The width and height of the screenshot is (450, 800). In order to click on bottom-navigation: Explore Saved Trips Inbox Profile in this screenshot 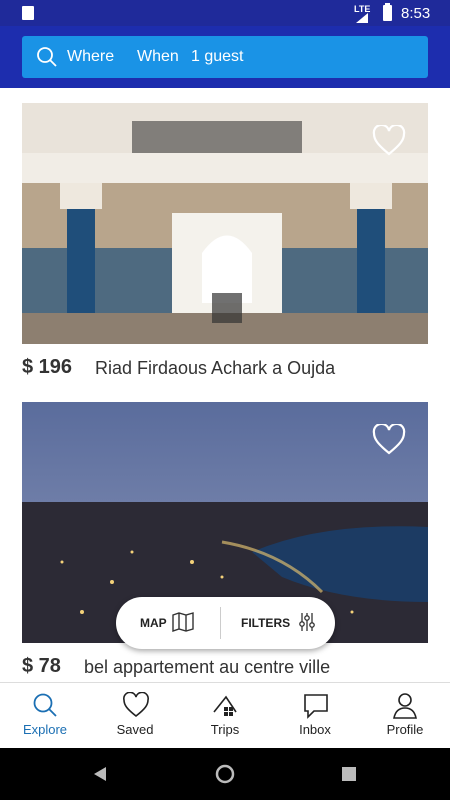, I will do `click(225, 715)`.